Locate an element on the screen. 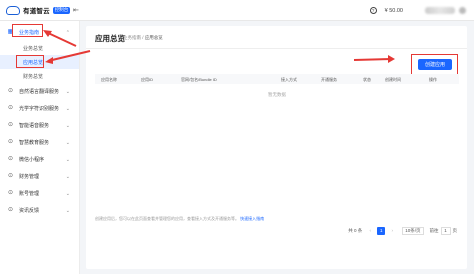 The width and height of the screenshot is (474, 274). translate-icon: ⊙ is located at coordinates (10, 91).